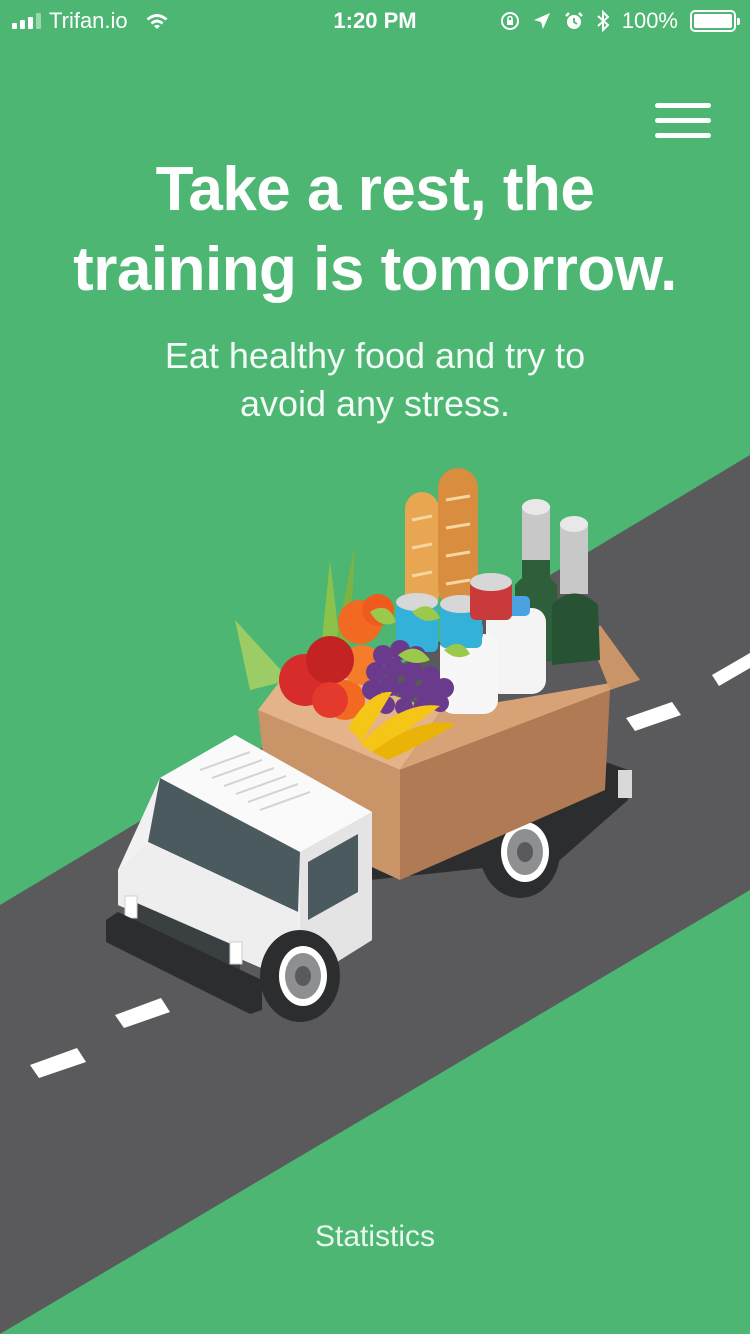 This screenshot has height=1334, width=750. I want to click on battery-icon, so click(715, 21).